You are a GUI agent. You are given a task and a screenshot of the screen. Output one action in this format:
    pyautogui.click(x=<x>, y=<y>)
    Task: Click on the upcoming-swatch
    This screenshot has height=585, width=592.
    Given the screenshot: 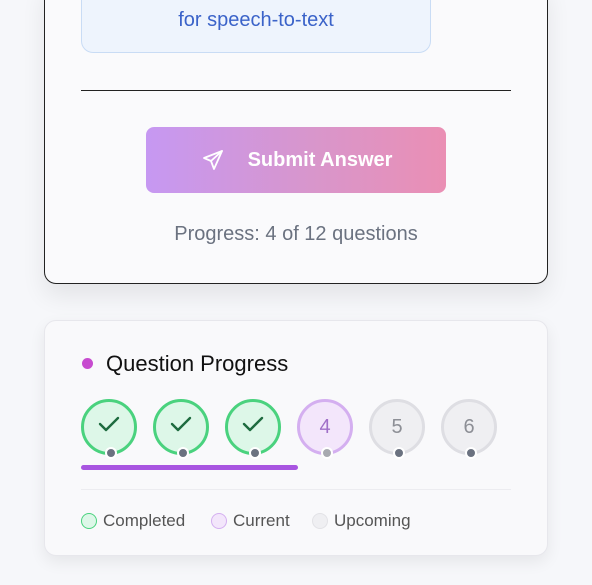 What is the action you would take?
    pyautogui.click(x=320, y=521)
    